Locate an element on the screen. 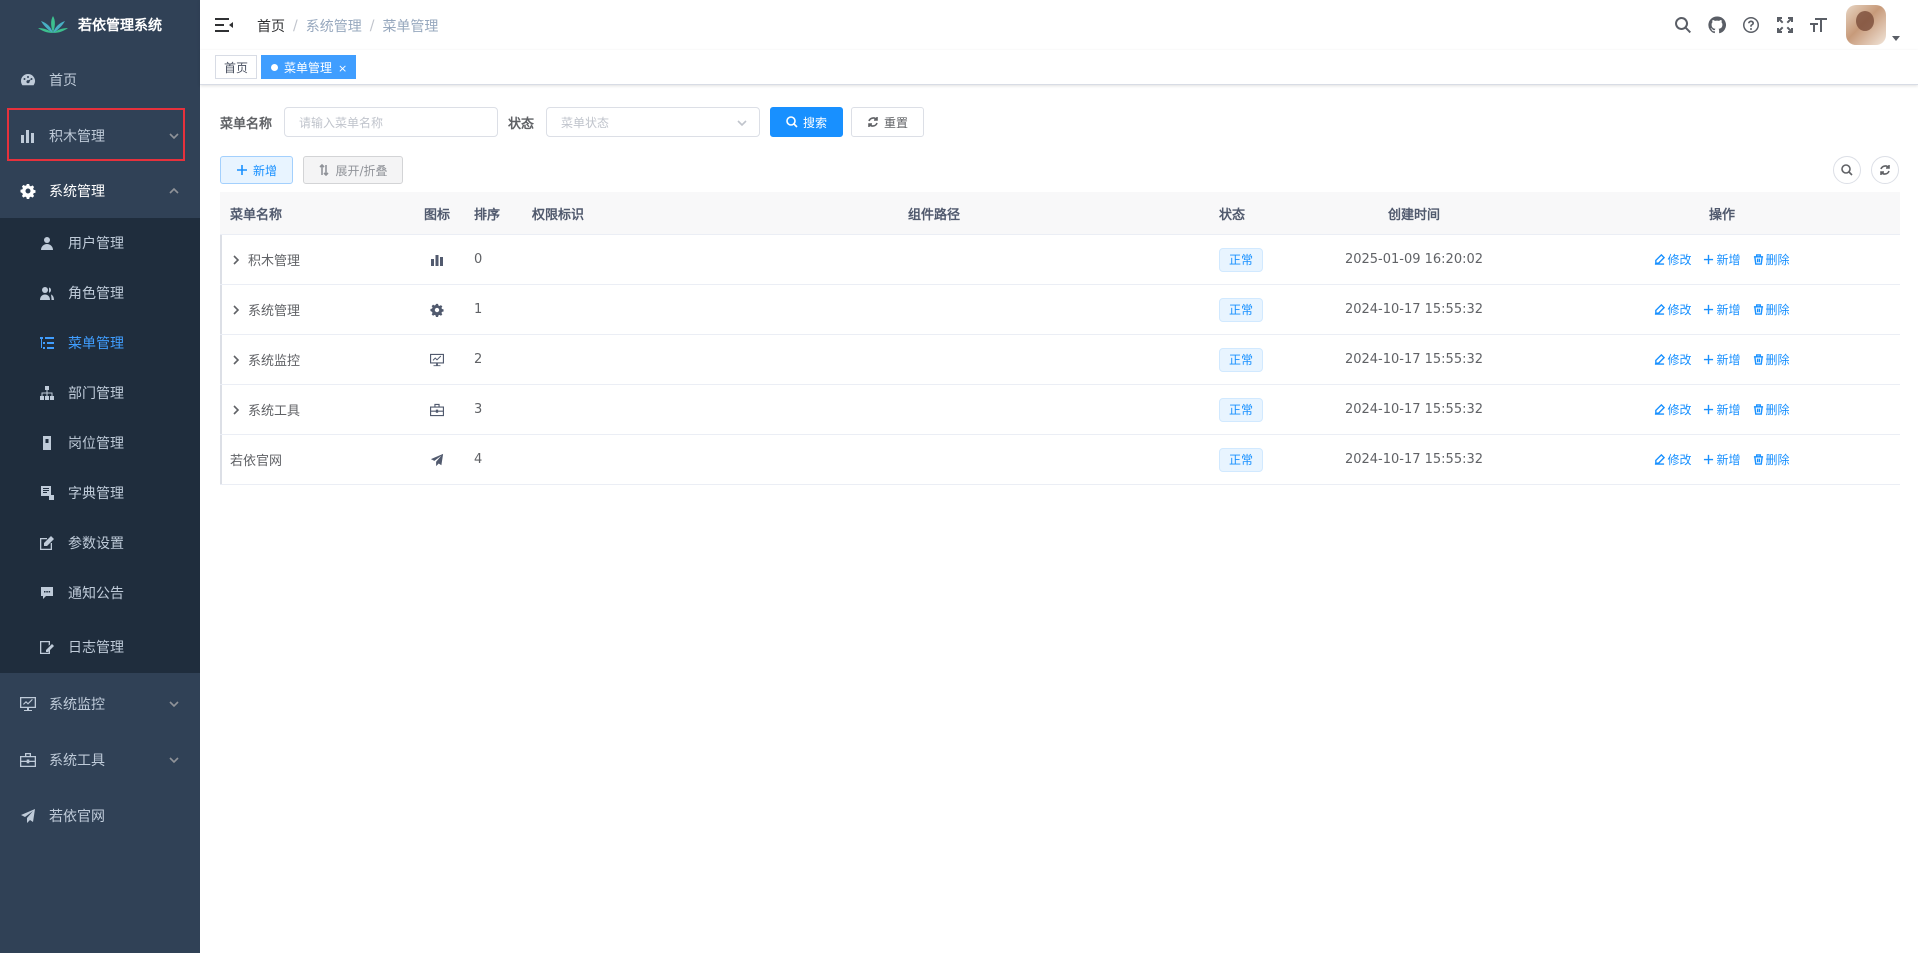  sidebar-item-jimu: 积木管理 is located at coordinates (100, 136).